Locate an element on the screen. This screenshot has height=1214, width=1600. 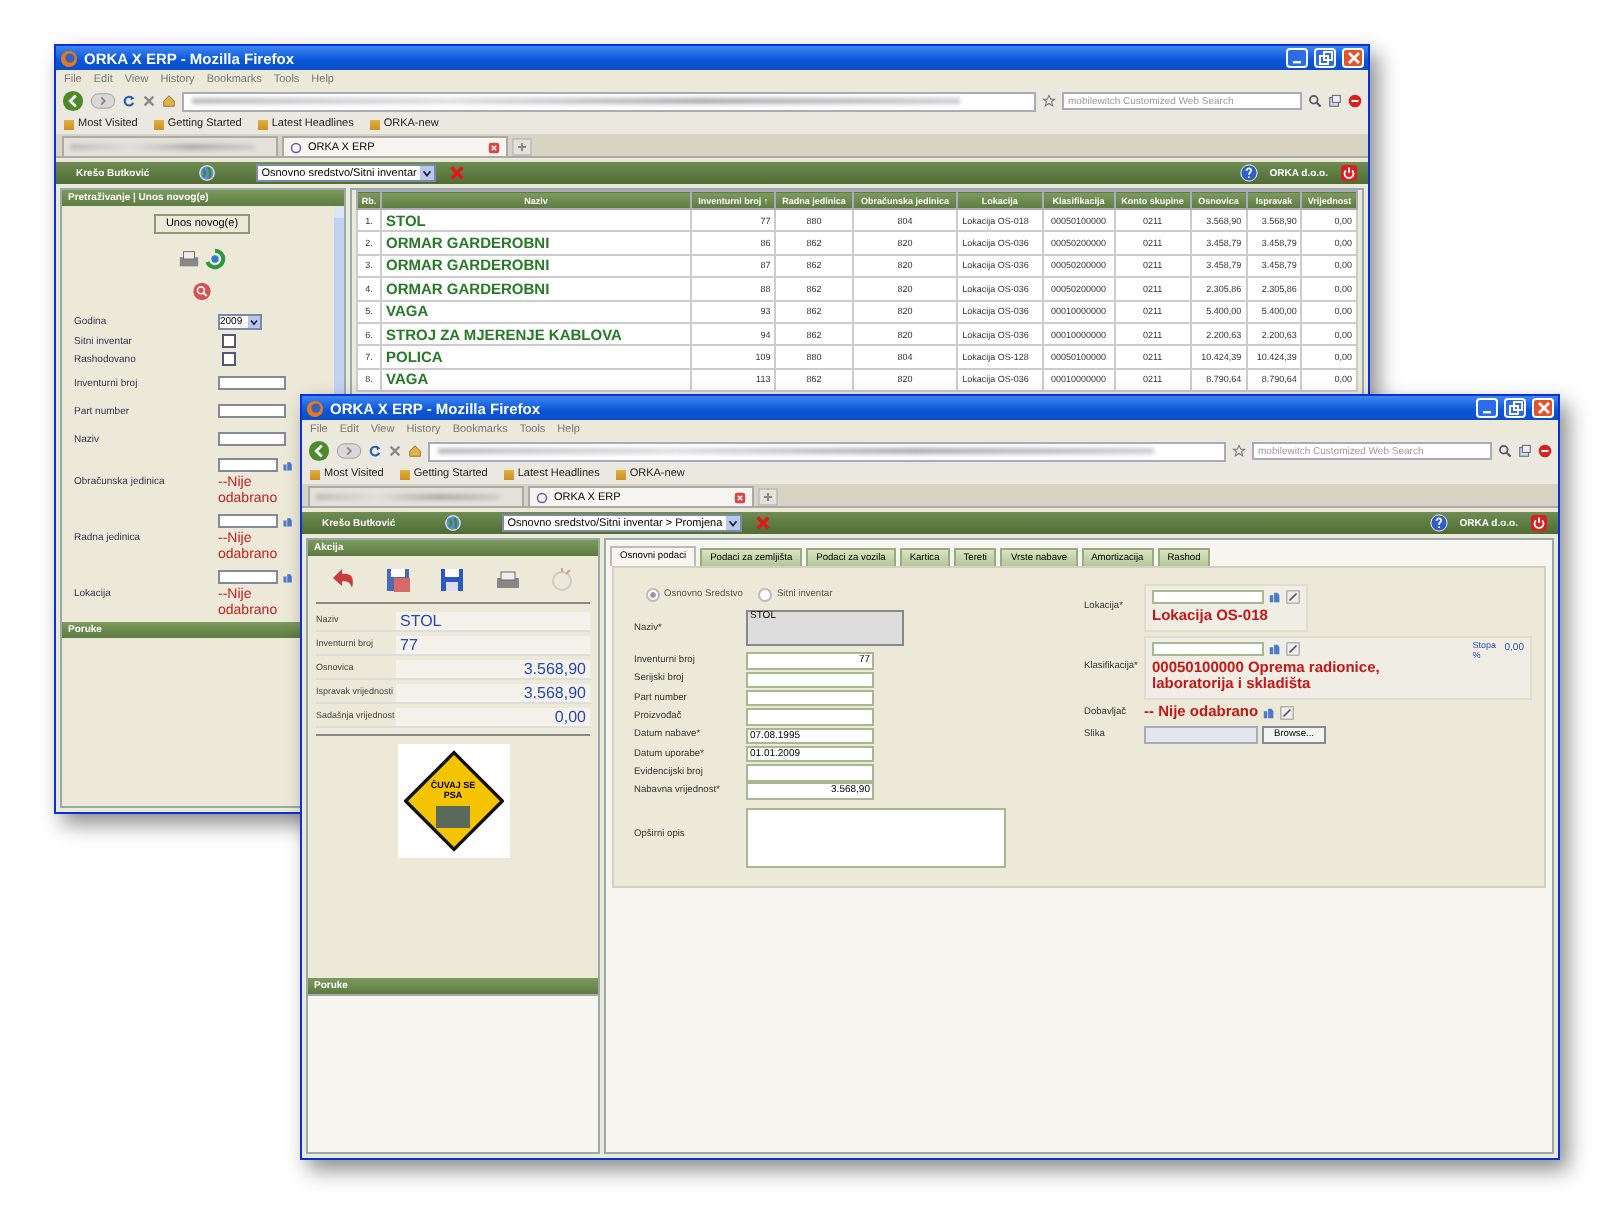
info-value: STOL is located at coordinates (493, 620).